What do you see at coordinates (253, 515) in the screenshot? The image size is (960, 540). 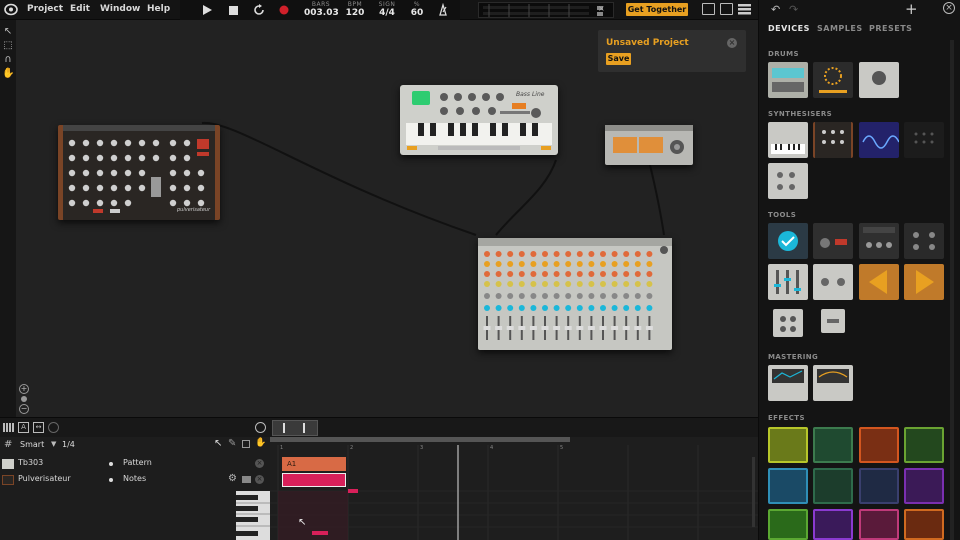 I see `piano-keys` at bounding box center [253, 515].